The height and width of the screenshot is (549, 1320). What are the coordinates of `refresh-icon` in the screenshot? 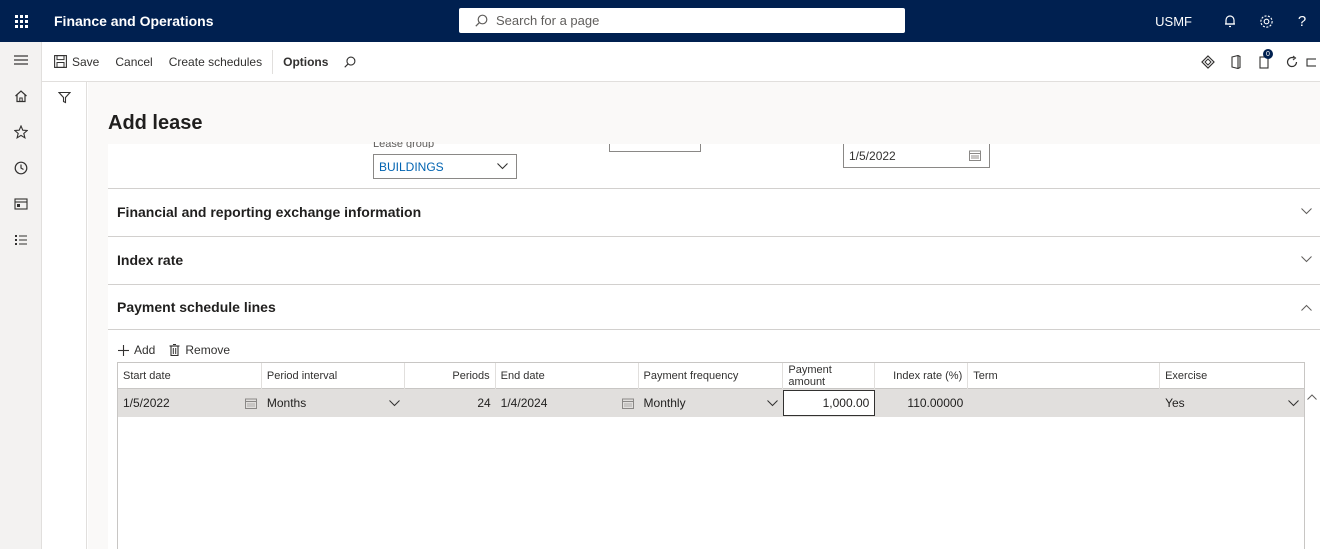 It's located at (1292, 62).